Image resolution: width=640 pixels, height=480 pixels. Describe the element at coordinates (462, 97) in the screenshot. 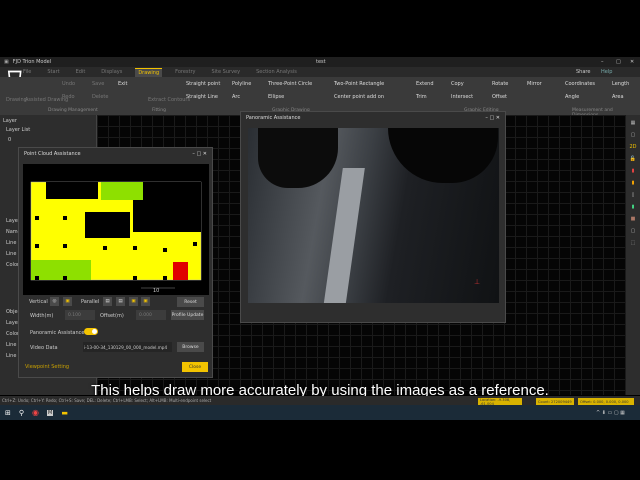

I see `intersect-button: Intersect` at that location.